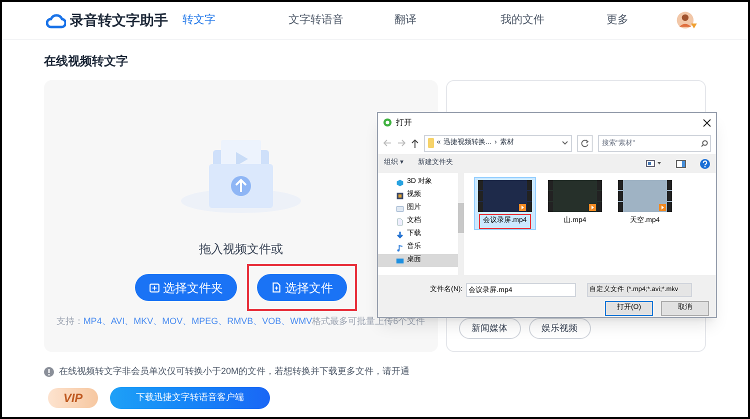 This screenshot has height=419, width=750. Describe the element at coordinates (301, 287) in the screenshot. I see `select-file-button: 选择文件` at that location.